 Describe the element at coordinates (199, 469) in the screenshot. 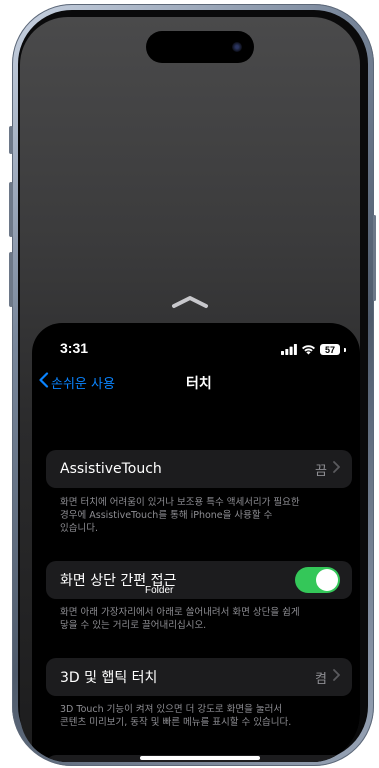

I see `assistivetouch-row: AssistiveTouch 끔` at that location.